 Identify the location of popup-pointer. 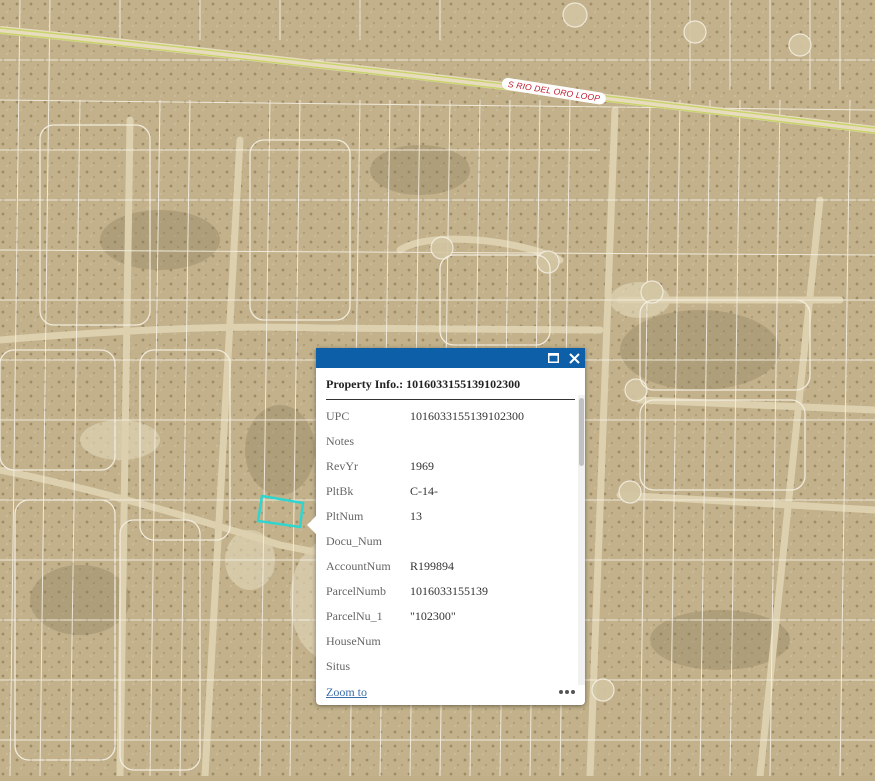
(311, 525).